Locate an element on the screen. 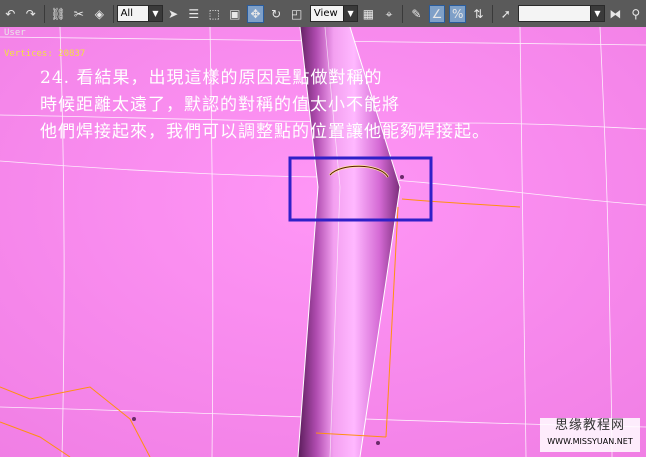  select-and-rotate-icon: ↻ is located at coordinates (276, 14).